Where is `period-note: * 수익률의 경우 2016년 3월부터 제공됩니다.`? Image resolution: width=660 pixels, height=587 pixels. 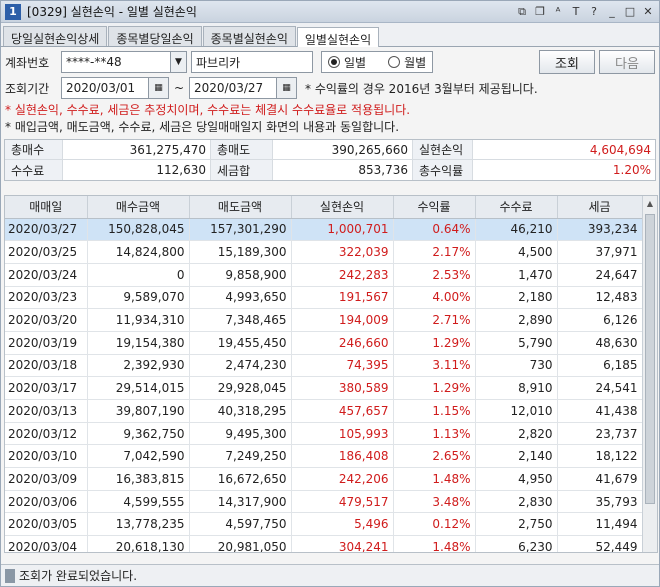
period-note: * 수익률의 경우 2016년 3월부터 제공됩니다. is located at coordinates (421, 88).